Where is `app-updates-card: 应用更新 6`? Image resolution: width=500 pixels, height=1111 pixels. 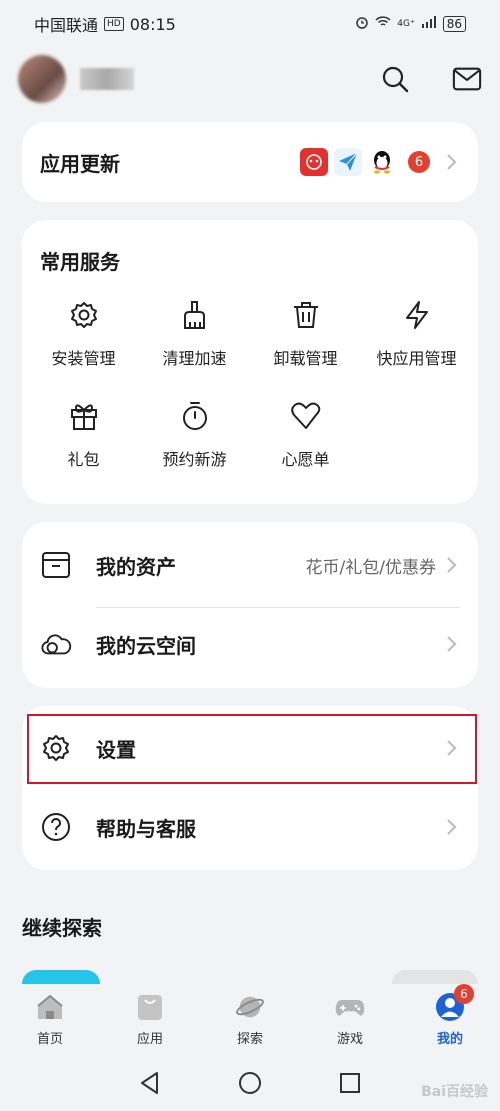
app-updates-card: 应用更新 6 is located at coordinates (250, 162).